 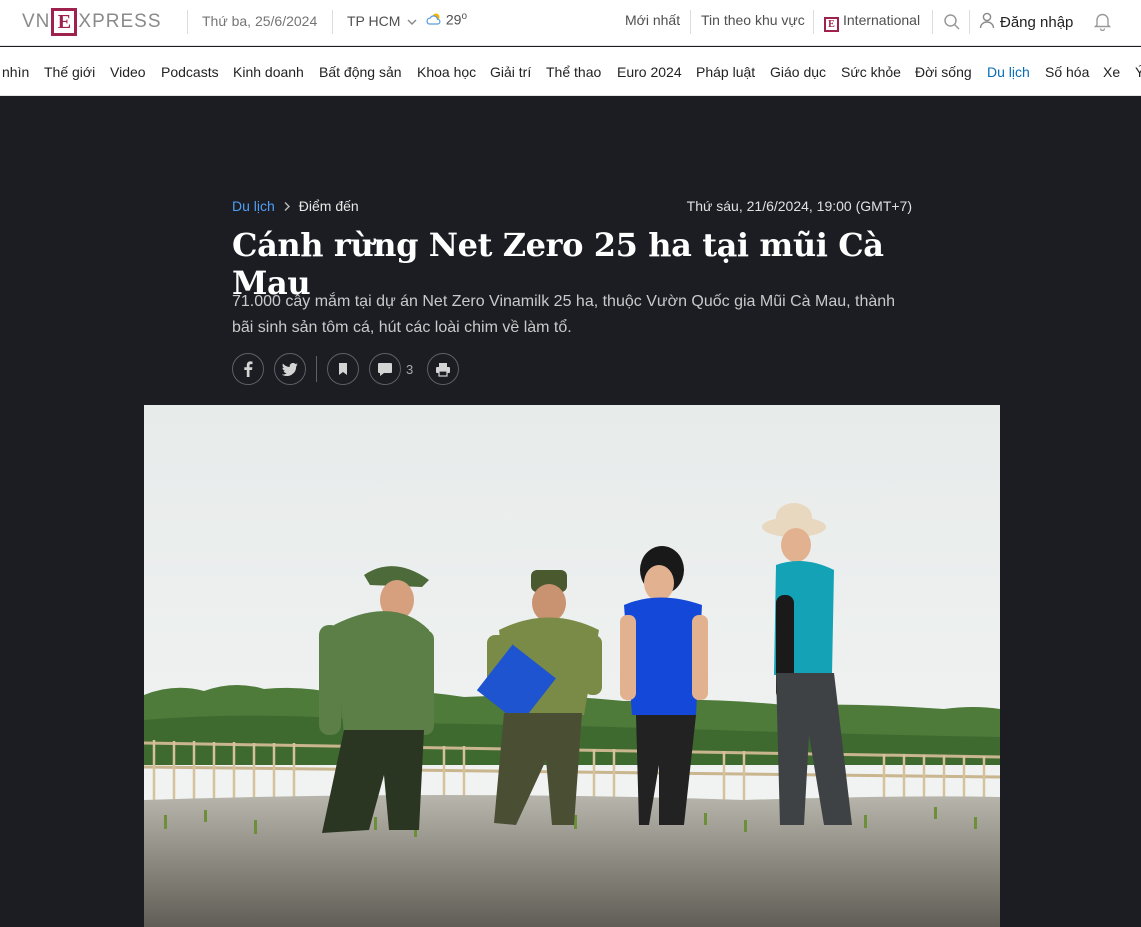 I want to click on nav-item-the-thao: Thể thao, so click(x=573, y=72).